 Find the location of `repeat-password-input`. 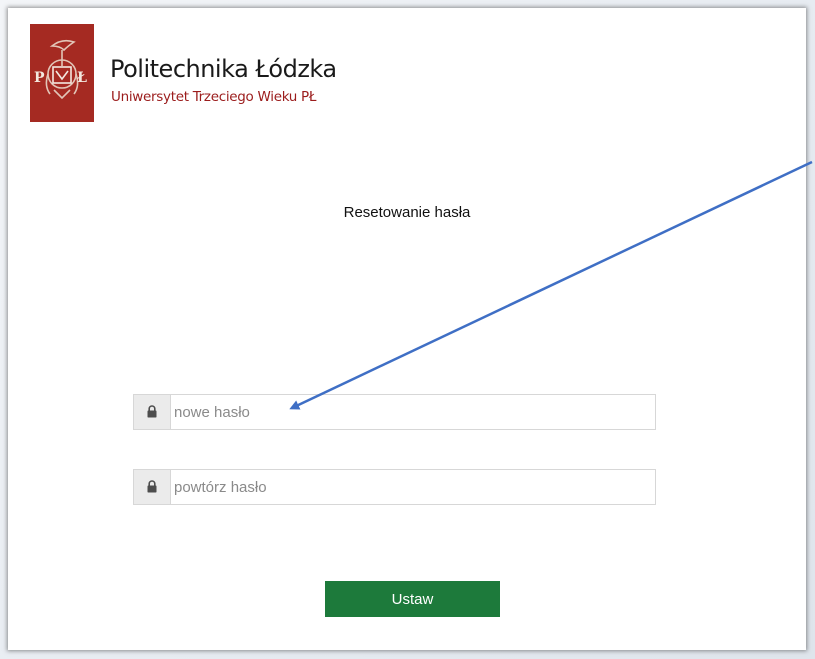

repeat-password-input is located at coordinates (412, 487).